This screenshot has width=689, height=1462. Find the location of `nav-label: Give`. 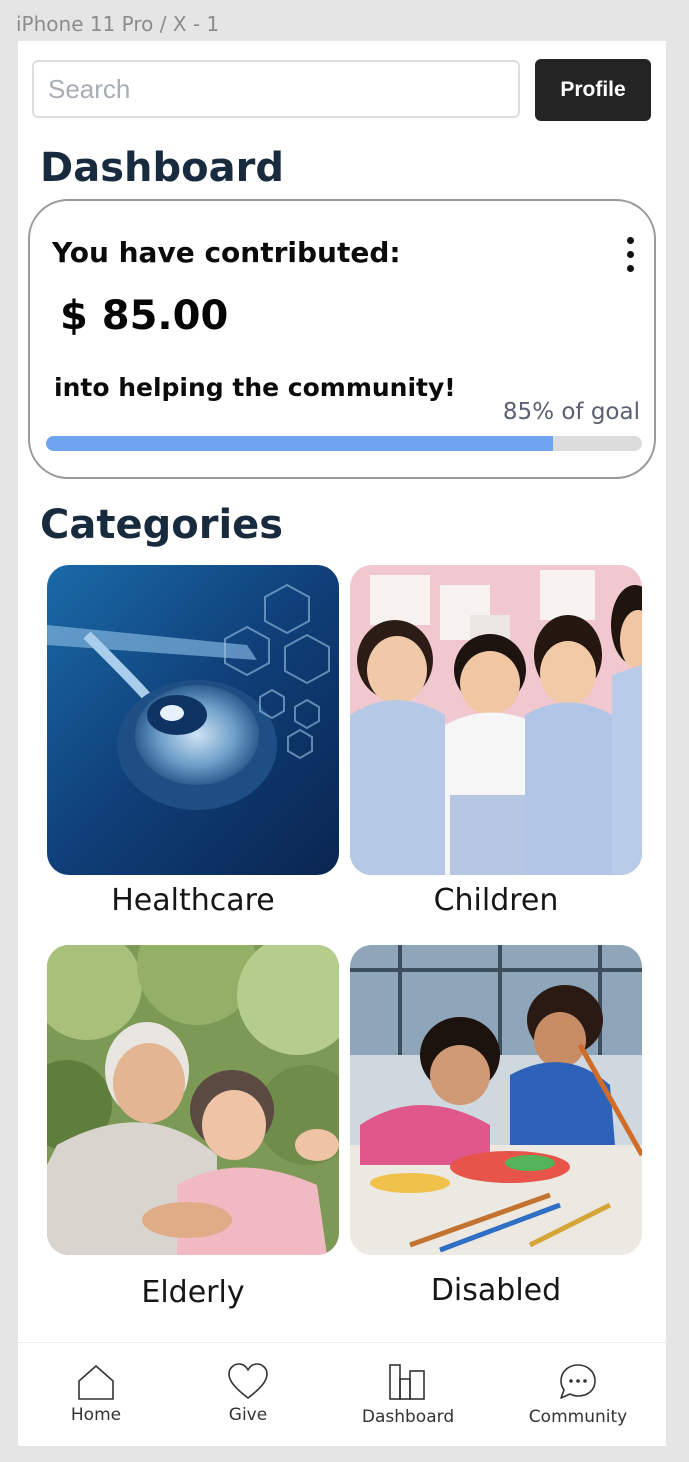

nav-label: Give is located at coordinates (248, 1415).